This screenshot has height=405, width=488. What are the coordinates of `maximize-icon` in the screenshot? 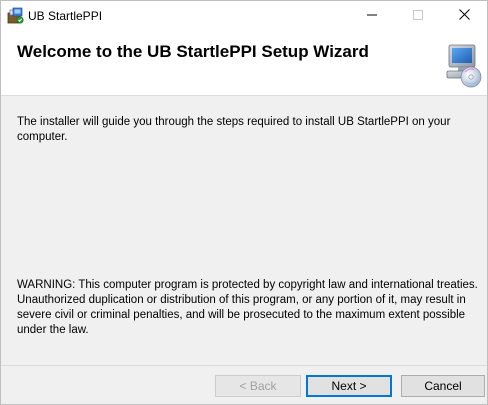 It's located at (418, 16).